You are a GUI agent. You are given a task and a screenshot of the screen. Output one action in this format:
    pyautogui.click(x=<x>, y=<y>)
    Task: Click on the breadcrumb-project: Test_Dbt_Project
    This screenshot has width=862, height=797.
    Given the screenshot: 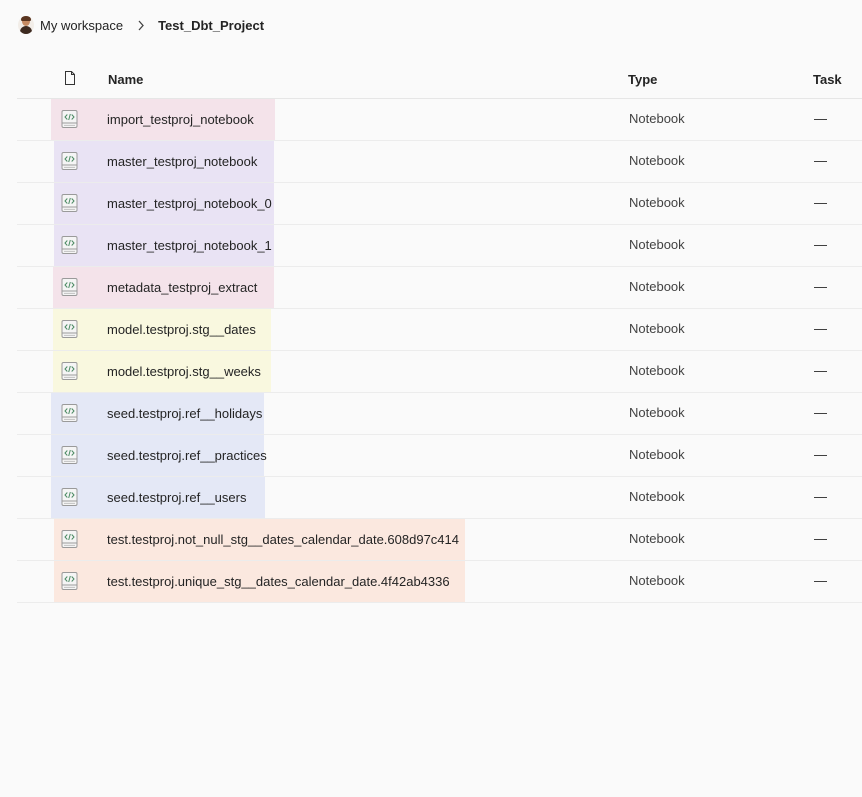 What is the action you would take?
    pyautogui.click(x=211, y=25)
    